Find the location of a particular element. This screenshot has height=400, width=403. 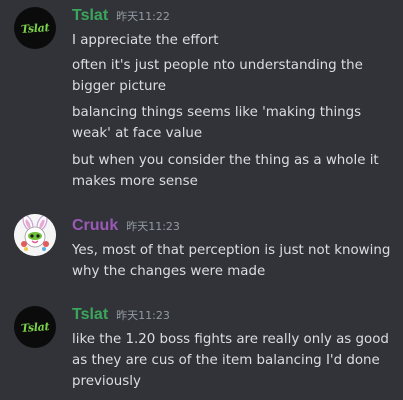

rabbit-mascot-icon is located at coordinates (35, 235).